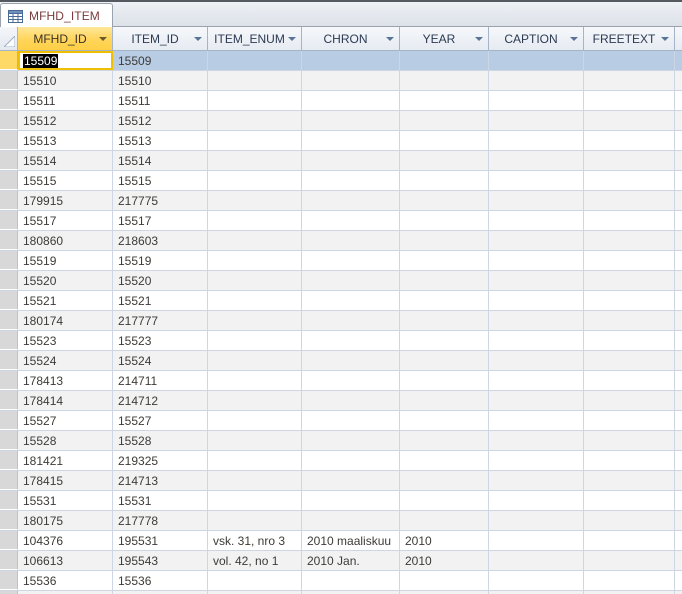  What do you see at coordinates (160, 320) in the screenshot?
I see `cell-item_id: 217777` at bounding box center [160, 320].